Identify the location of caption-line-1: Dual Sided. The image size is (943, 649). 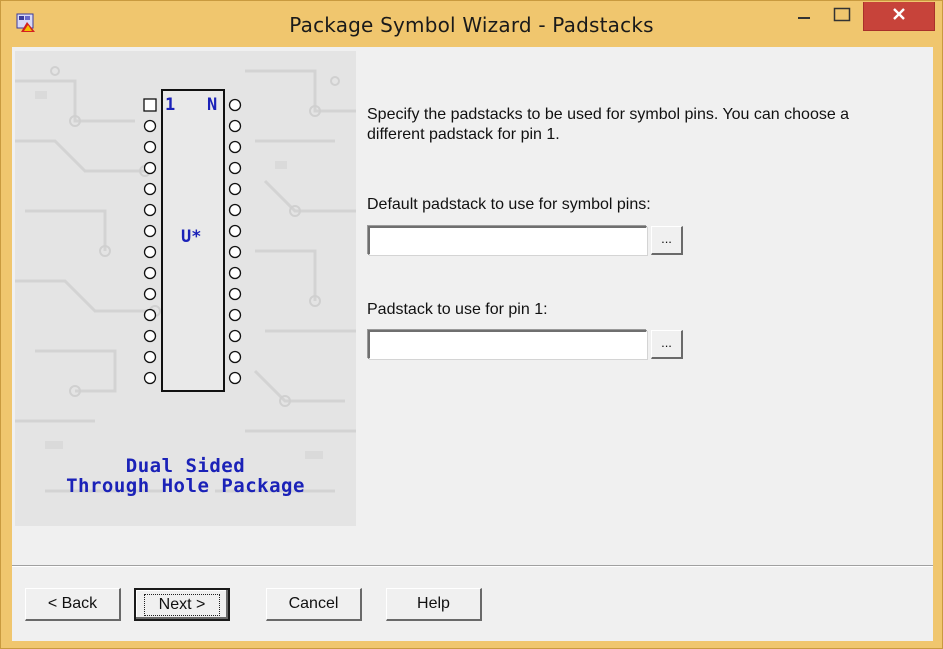
(185, 466).